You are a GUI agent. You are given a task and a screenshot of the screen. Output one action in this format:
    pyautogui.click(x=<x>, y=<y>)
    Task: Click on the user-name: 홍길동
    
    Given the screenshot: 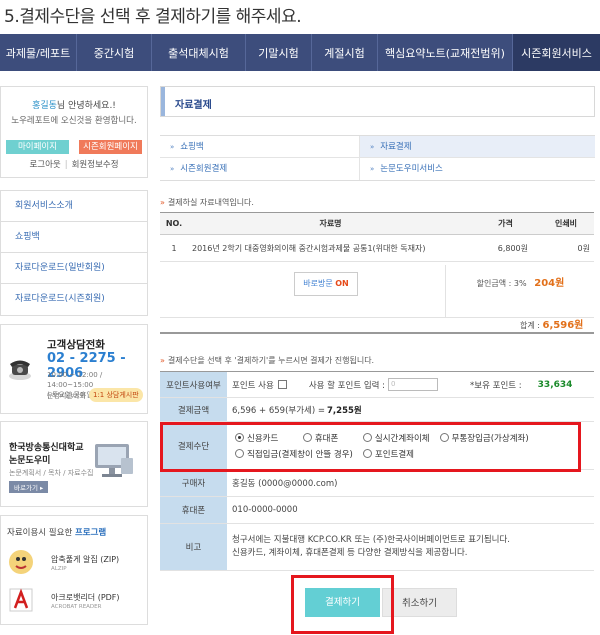 What is the action you would take?
    pyautogui.click(x=44, y=106)
    